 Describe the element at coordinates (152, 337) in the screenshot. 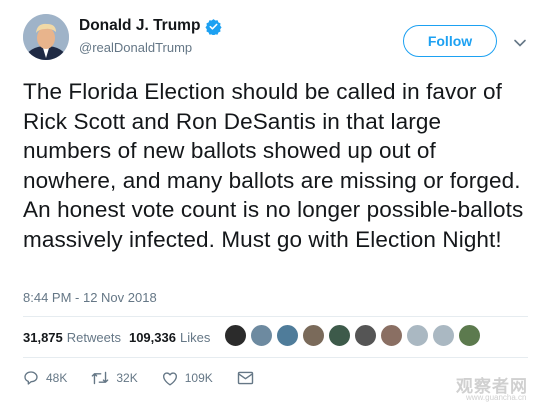

I see `likes-count: 109,336` at that location.